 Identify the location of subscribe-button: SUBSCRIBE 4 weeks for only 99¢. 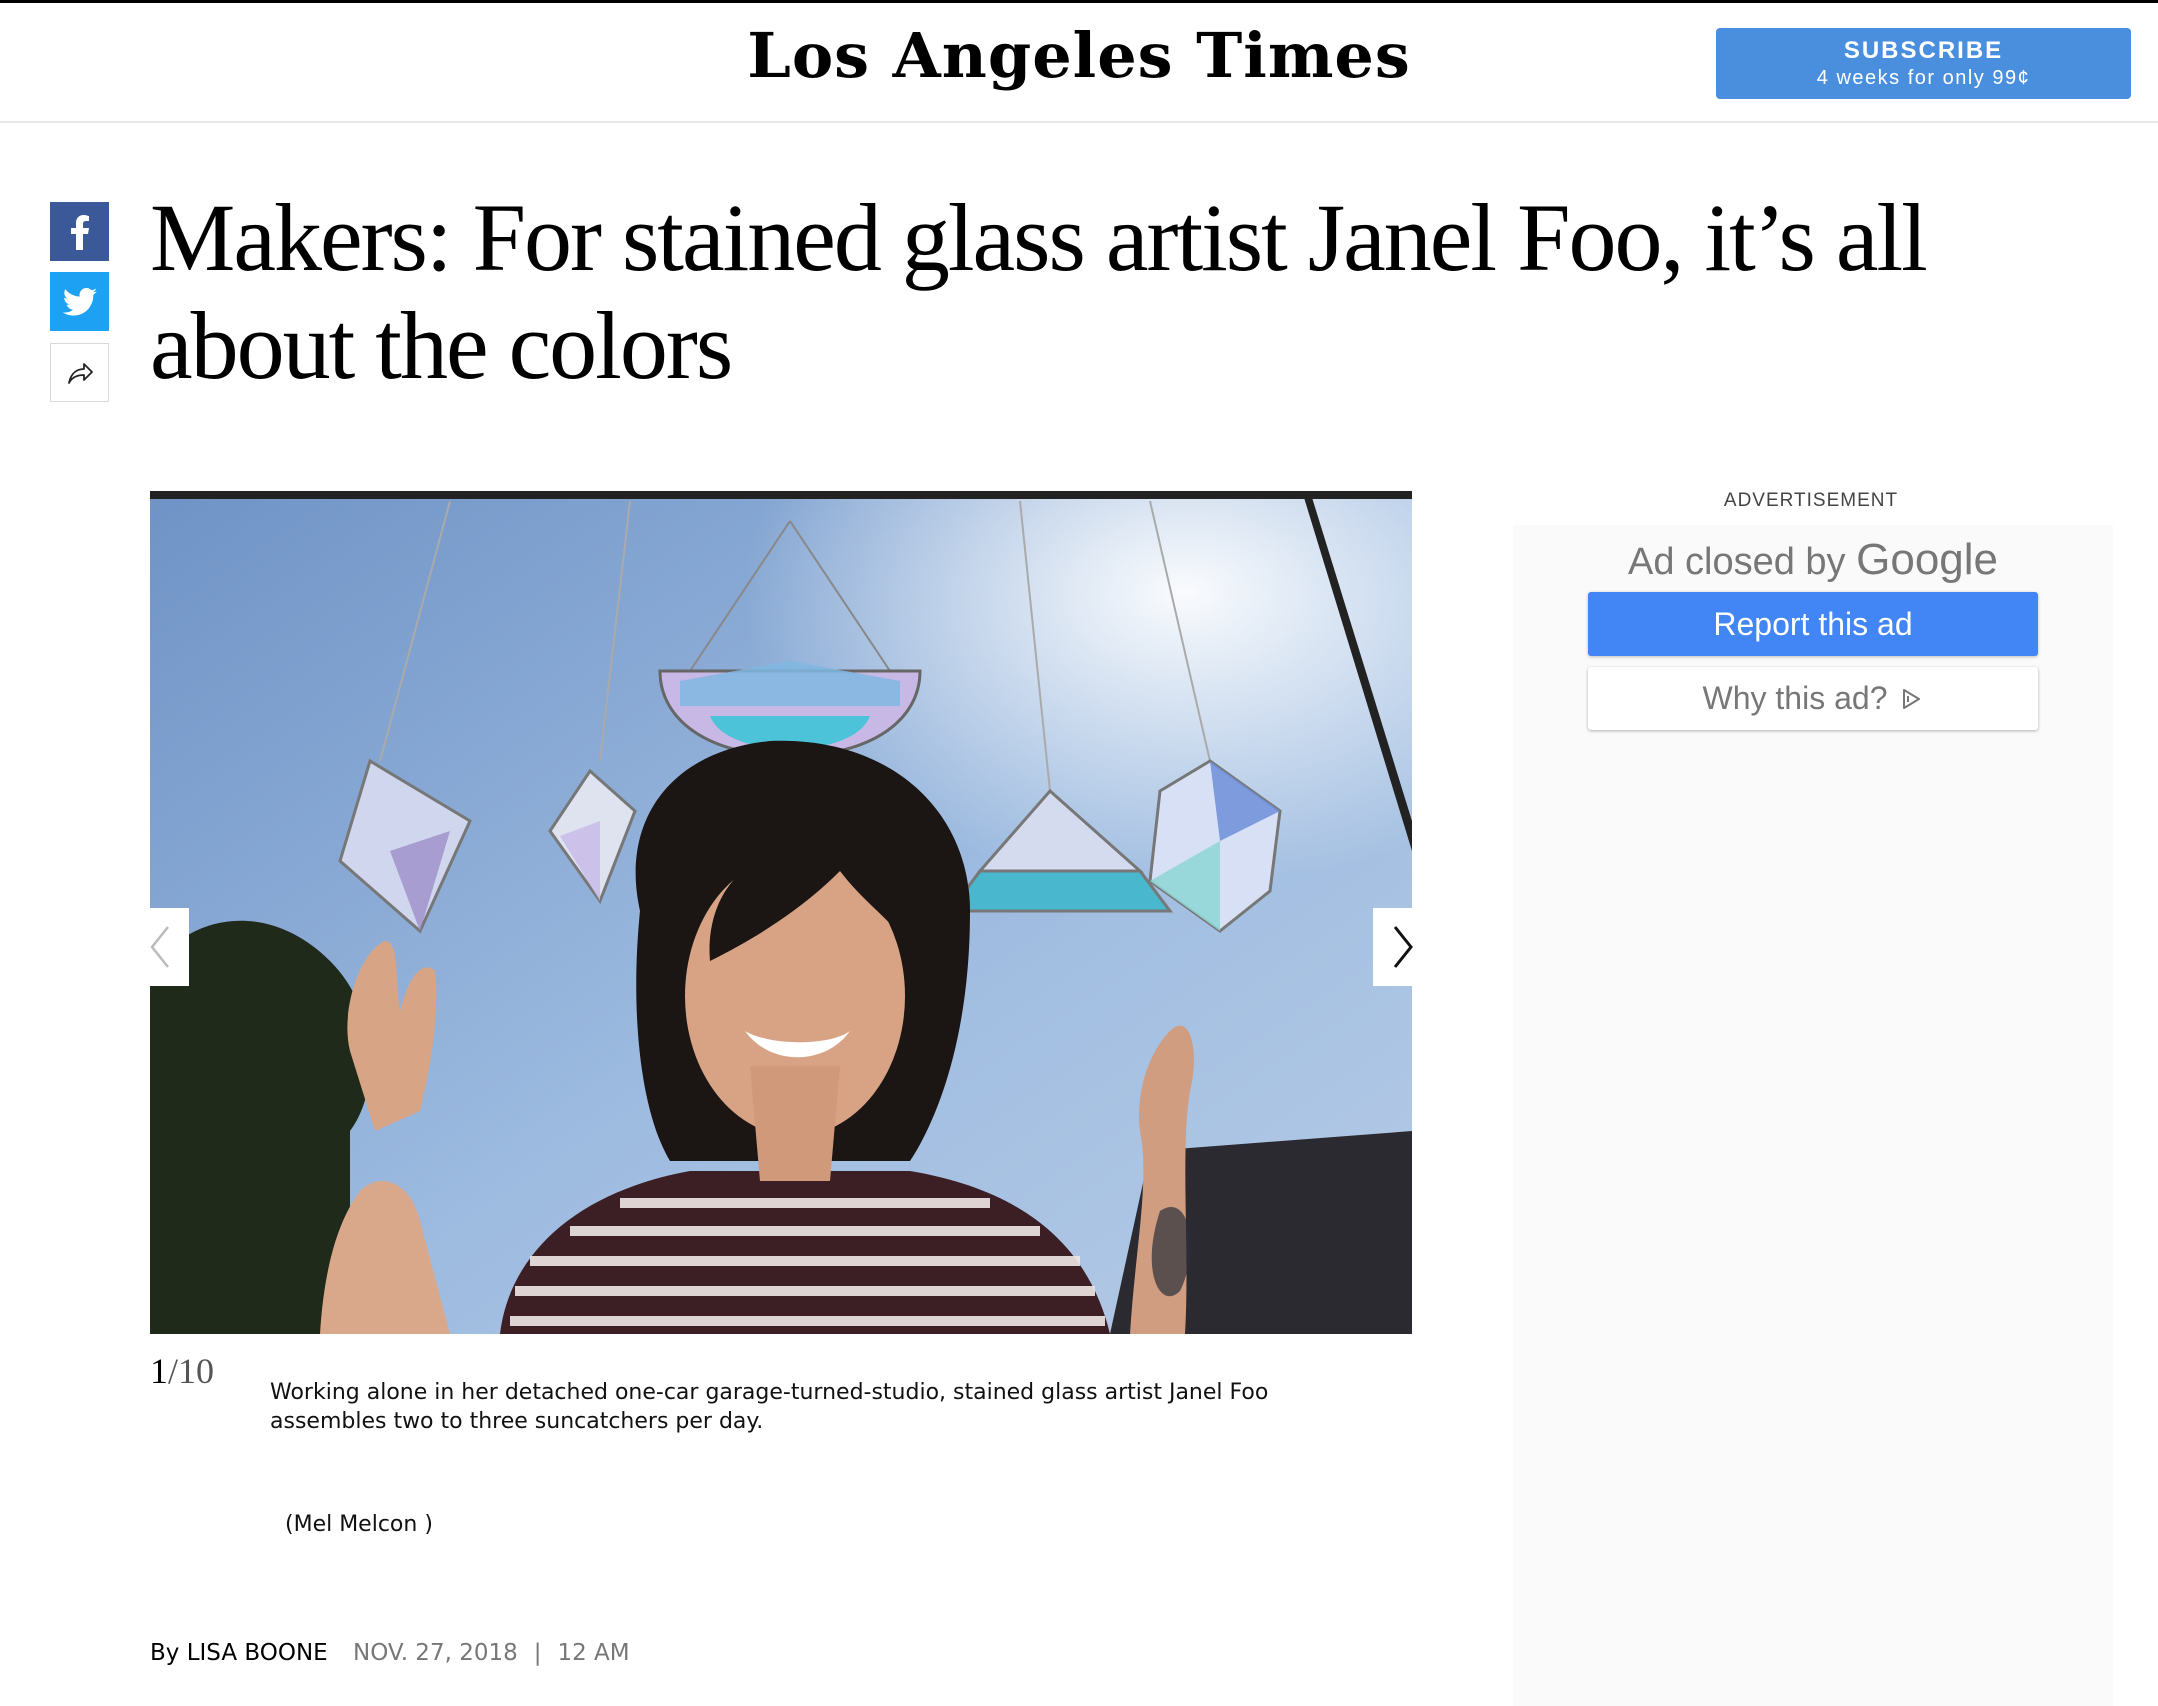
(1923, 63).